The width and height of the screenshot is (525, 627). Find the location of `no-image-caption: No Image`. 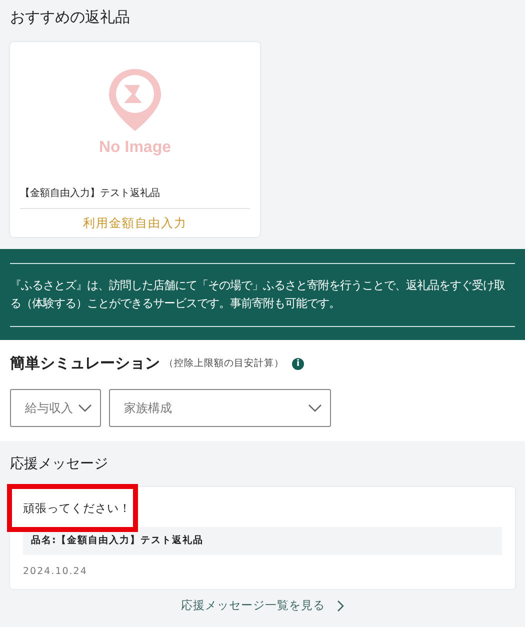

no-image-caption: No Image is located at coordinates (134, 148).